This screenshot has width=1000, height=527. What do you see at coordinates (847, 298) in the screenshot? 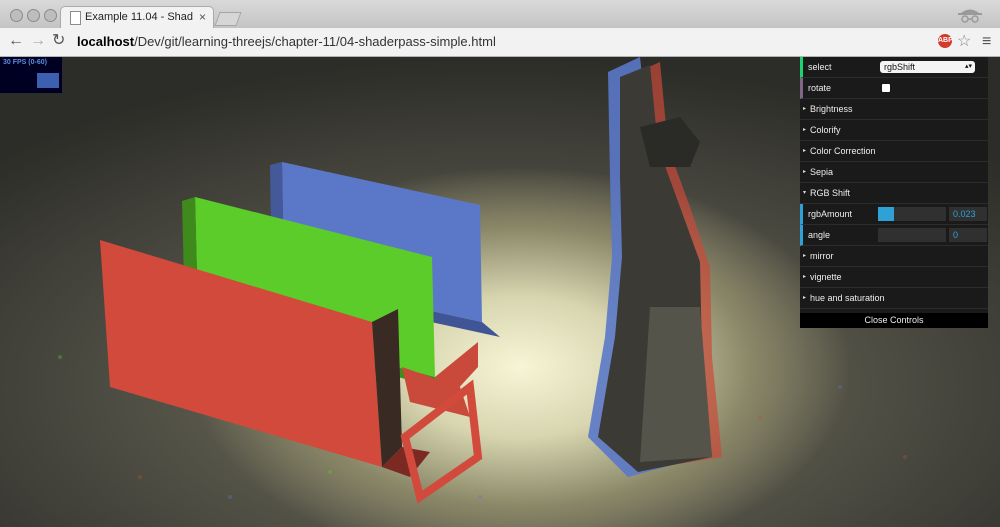
I see `folder-label: hue and saturation` at bounding box center [847, 298].